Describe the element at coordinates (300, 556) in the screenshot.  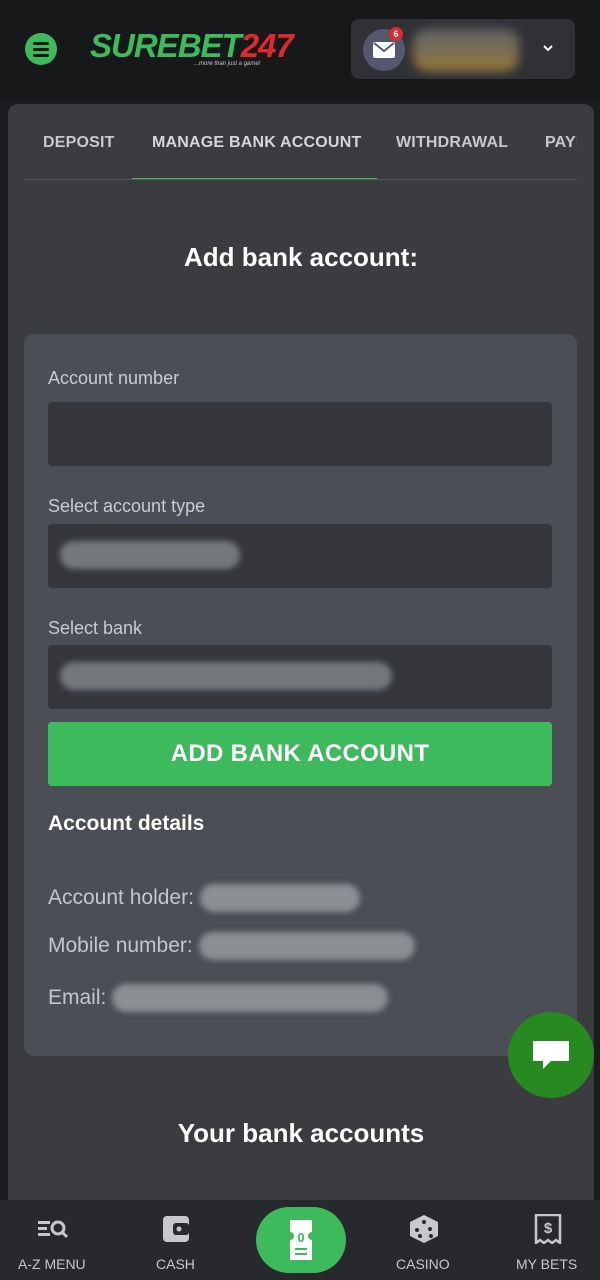
I see `account-type-select` at that location.